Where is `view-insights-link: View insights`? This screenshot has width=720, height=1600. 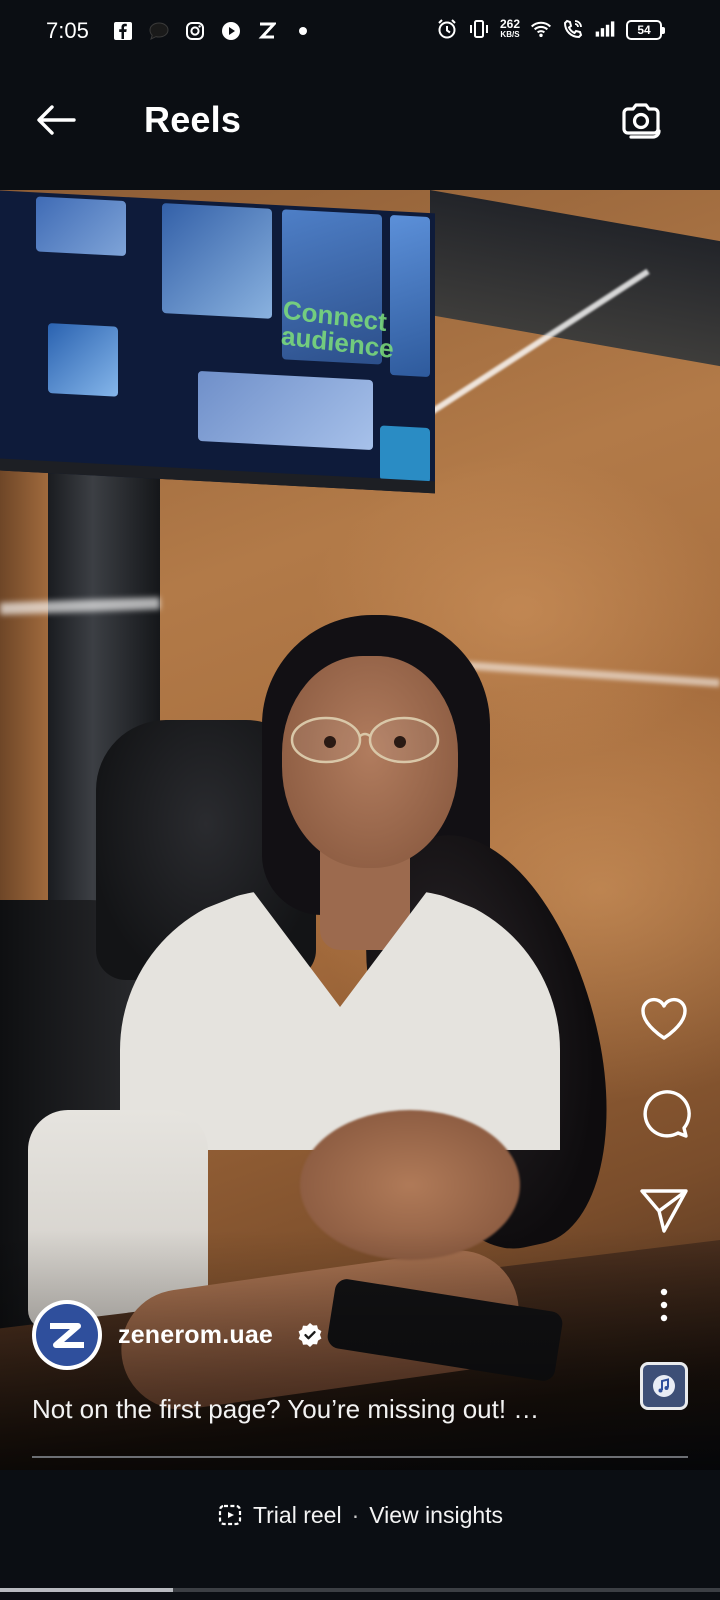 view-insights-link: View insights is located at coordinates (436, 1515).